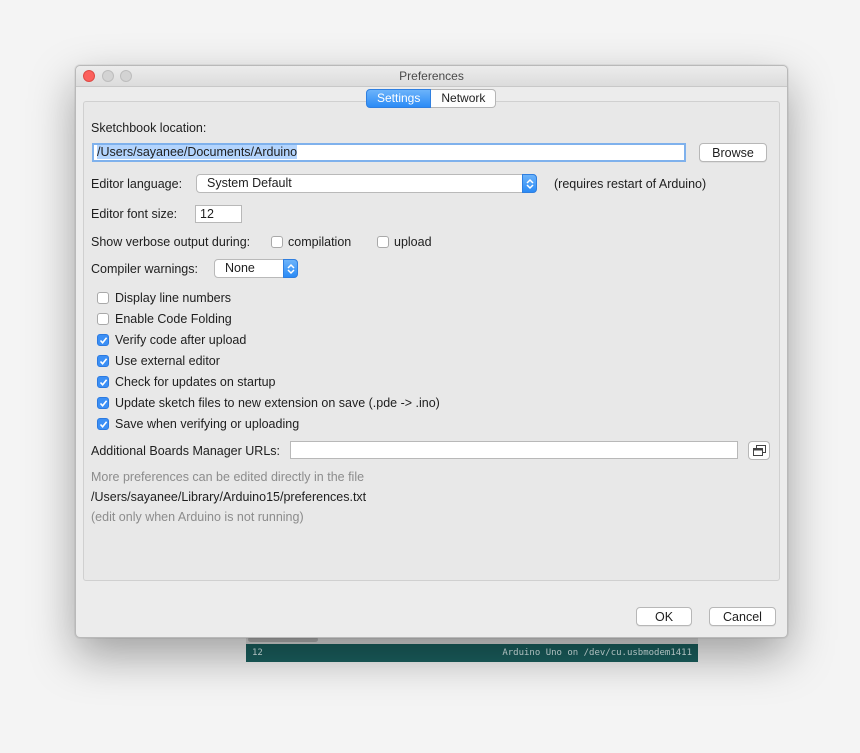  I want to click on compiler-warnings-value: None, so click(240, 268).